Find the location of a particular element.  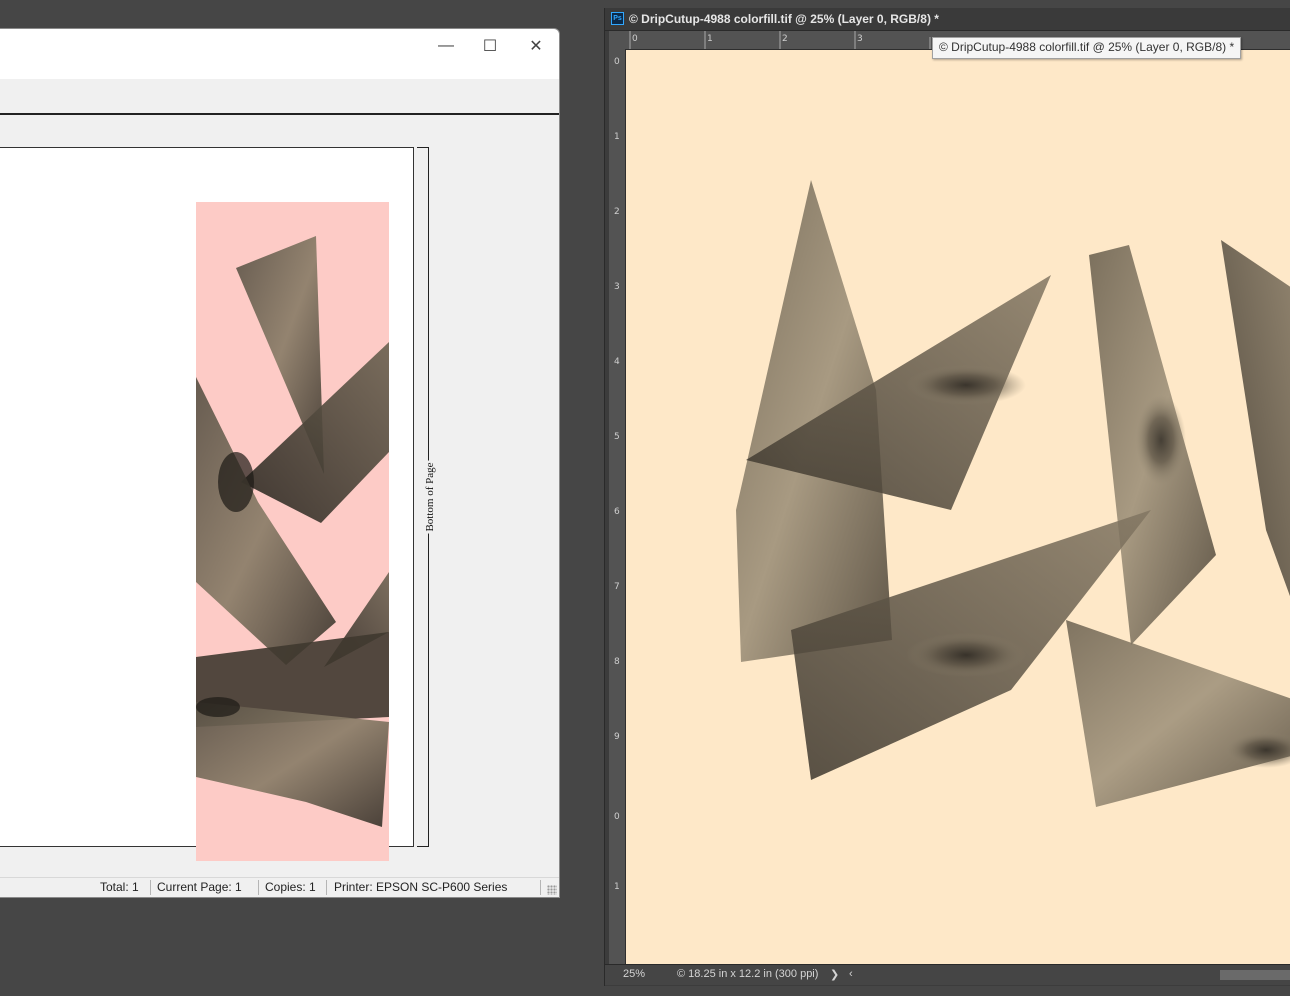

ruler-v-tick-label: 9 is located at coordinates (617, 737).